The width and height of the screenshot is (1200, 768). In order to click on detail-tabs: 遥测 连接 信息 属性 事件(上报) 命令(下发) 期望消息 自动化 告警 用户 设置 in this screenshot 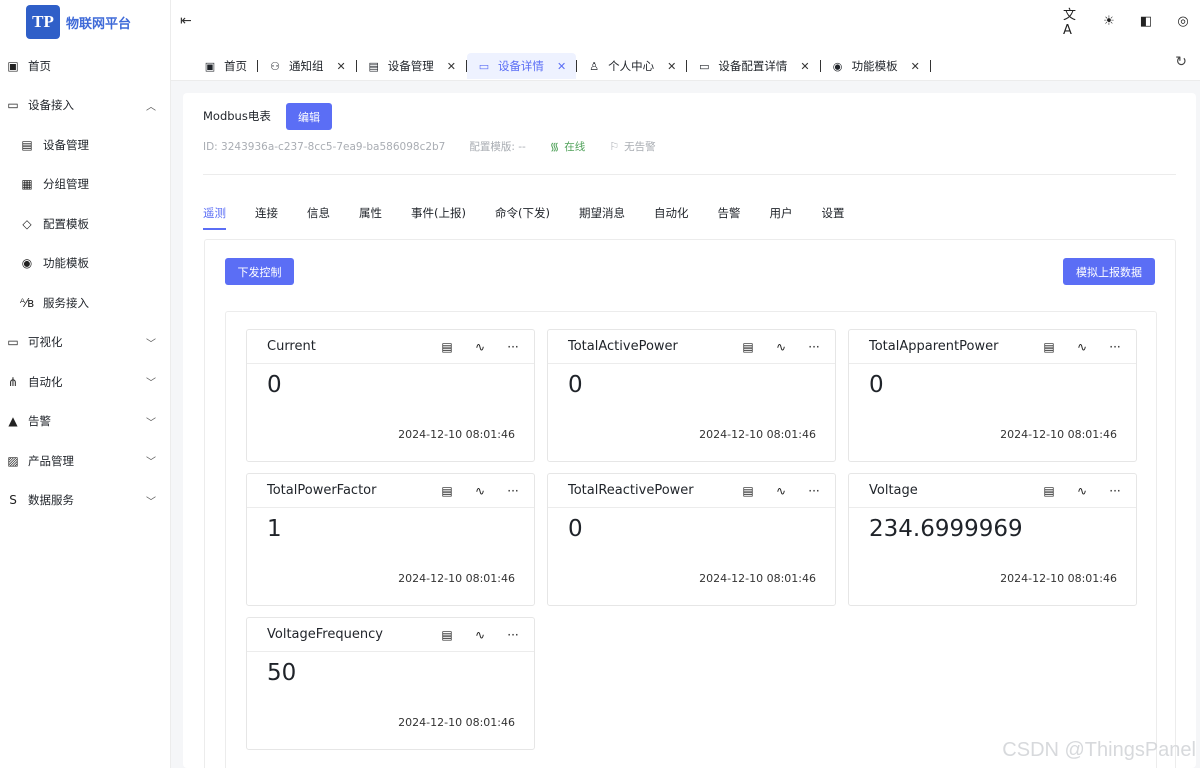, I will do `click(538, 217)`.